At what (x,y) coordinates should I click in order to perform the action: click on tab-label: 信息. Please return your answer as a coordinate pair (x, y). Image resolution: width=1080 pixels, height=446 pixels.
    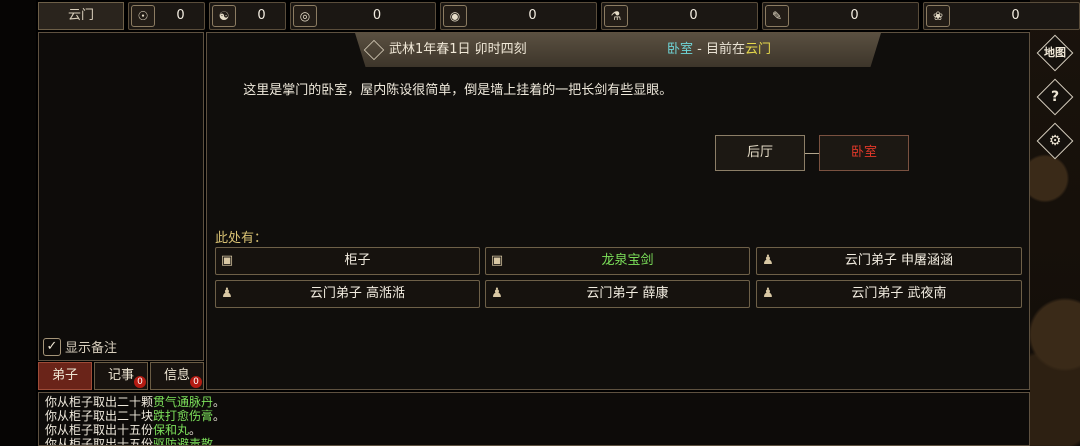
    Looking at the image, I should click on (176, 375).